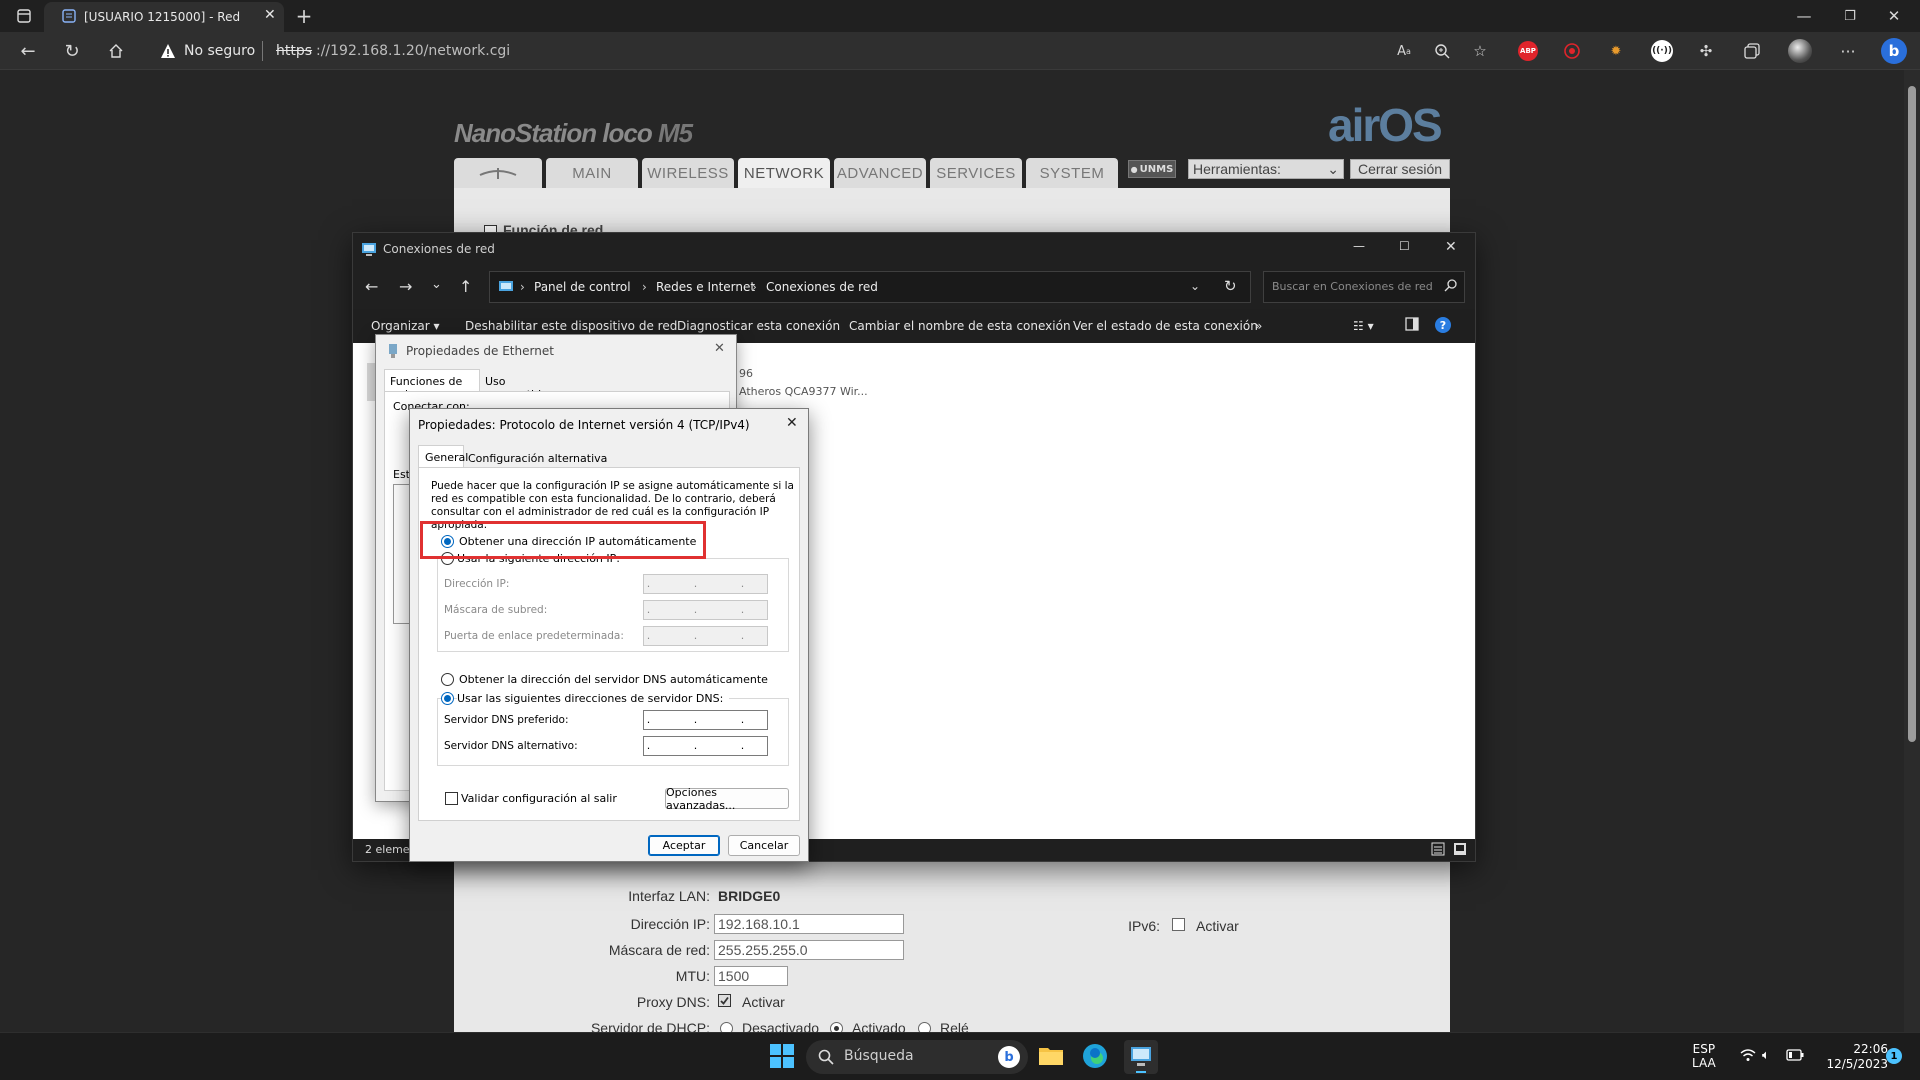  Describe the element at coordinates (880, 173) in the screenshot. I see `tab-advanced: ADVANCED` at that location.